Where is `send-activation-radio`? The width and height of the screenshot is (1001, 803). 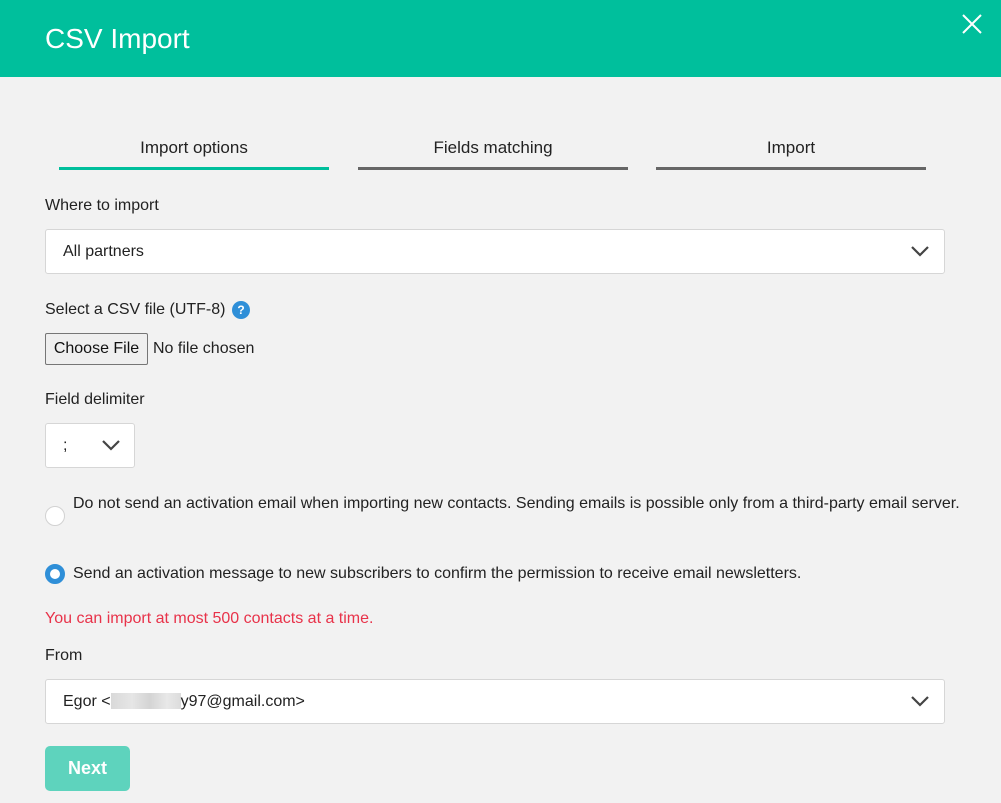
send-activation-radio is located at coordinates (55, 574).